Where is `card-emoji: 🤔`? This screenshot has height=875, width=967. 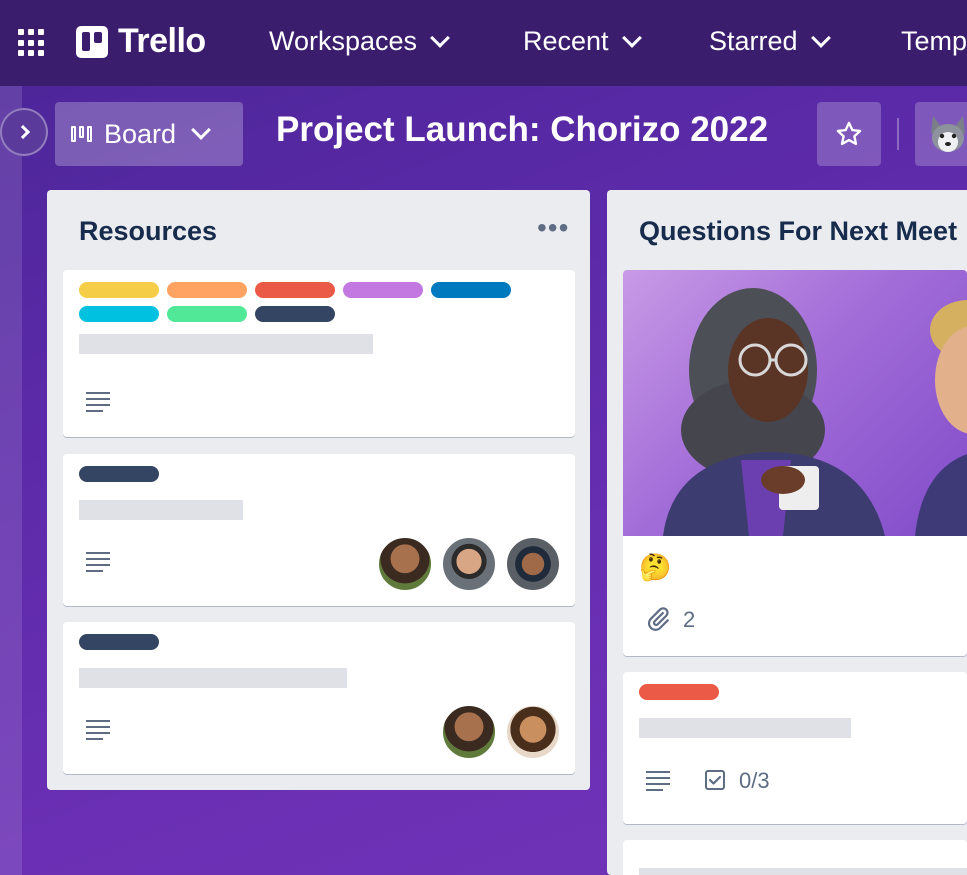
card-emoji: 🤔 is located at coordinates (655, 567).